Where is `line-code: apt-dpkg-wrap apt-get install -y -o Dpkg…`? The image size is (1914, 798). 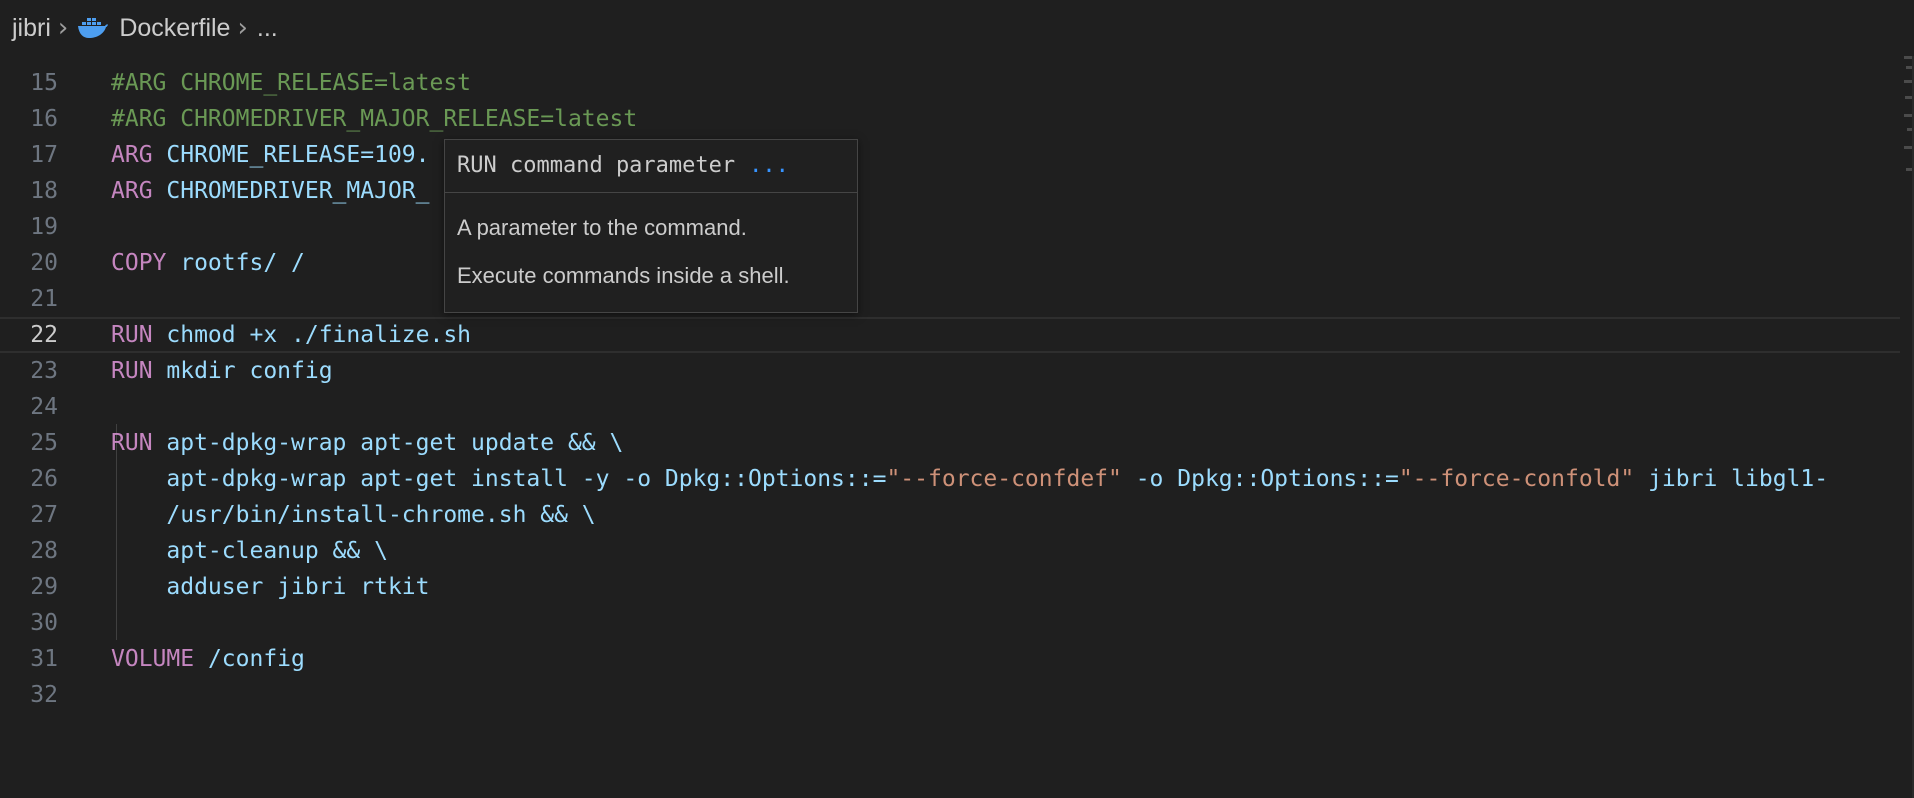
line-code: apt-dpkg-wrap apt-get install -y -o Dpkg… is located at coordinates (969, 479).